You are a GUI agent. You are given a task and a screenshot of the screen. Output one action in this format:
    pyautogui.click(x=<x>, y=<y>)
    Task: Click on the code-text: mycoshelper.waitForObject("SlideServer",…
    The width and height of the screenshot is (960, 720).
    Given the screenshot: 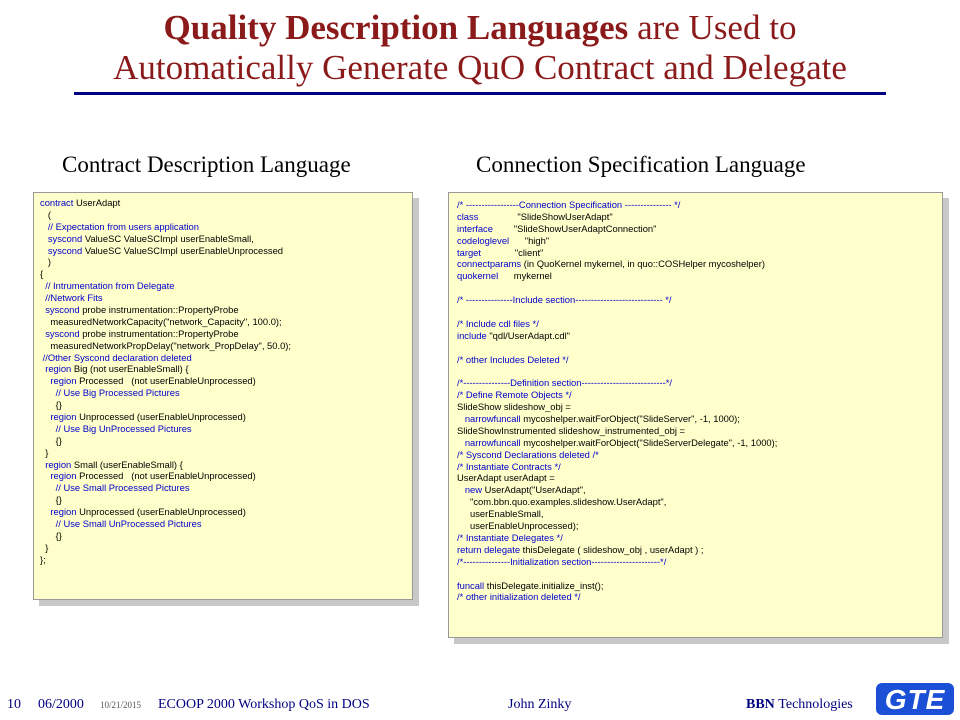 What is the action you would take?
    pyautogui.click(x=631, y=419)
    